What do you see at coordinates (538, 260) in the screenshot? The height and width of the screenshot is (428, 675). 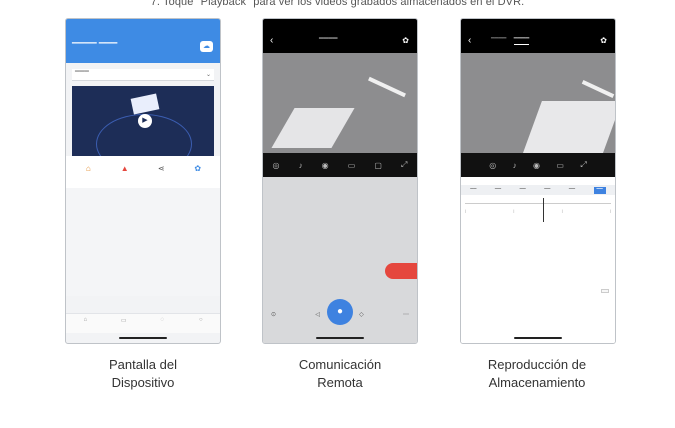 I see `playback-panel` at bounding box center [538, 260].